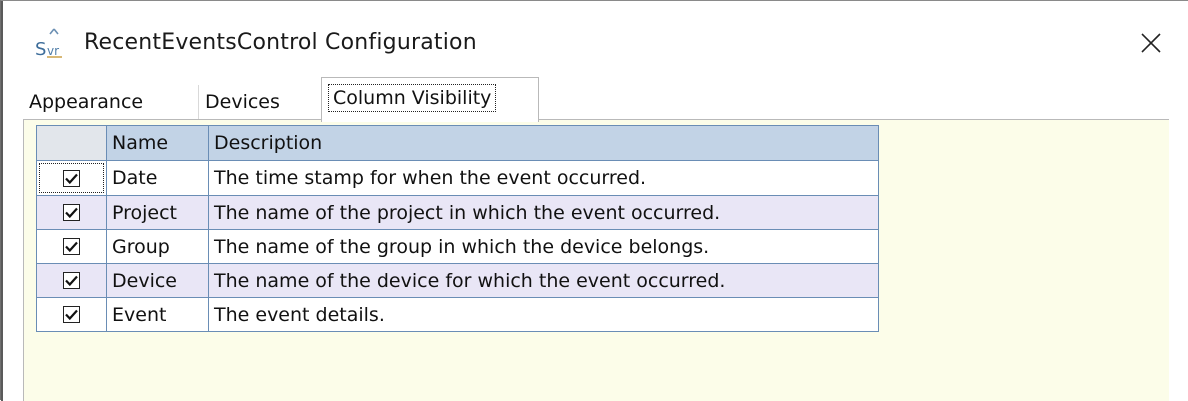  I want to click on svg-text: S, so click(40, 49).